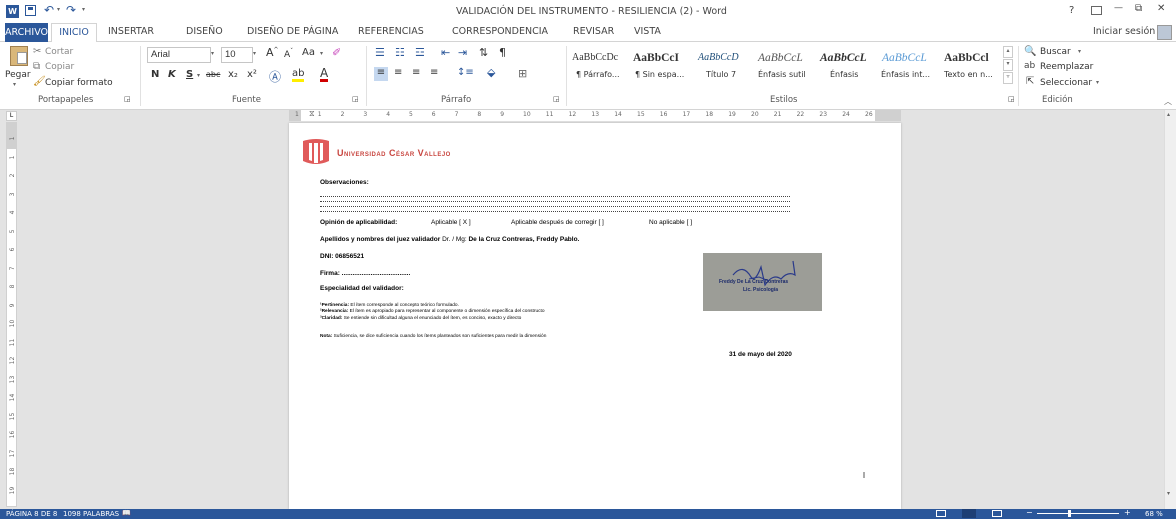 This screenshot has height=519, width=1176. What do you see at coordinates (252, 74) in the screenshot?
I see `superscript-button: x²` at bounding box center [252, 74].